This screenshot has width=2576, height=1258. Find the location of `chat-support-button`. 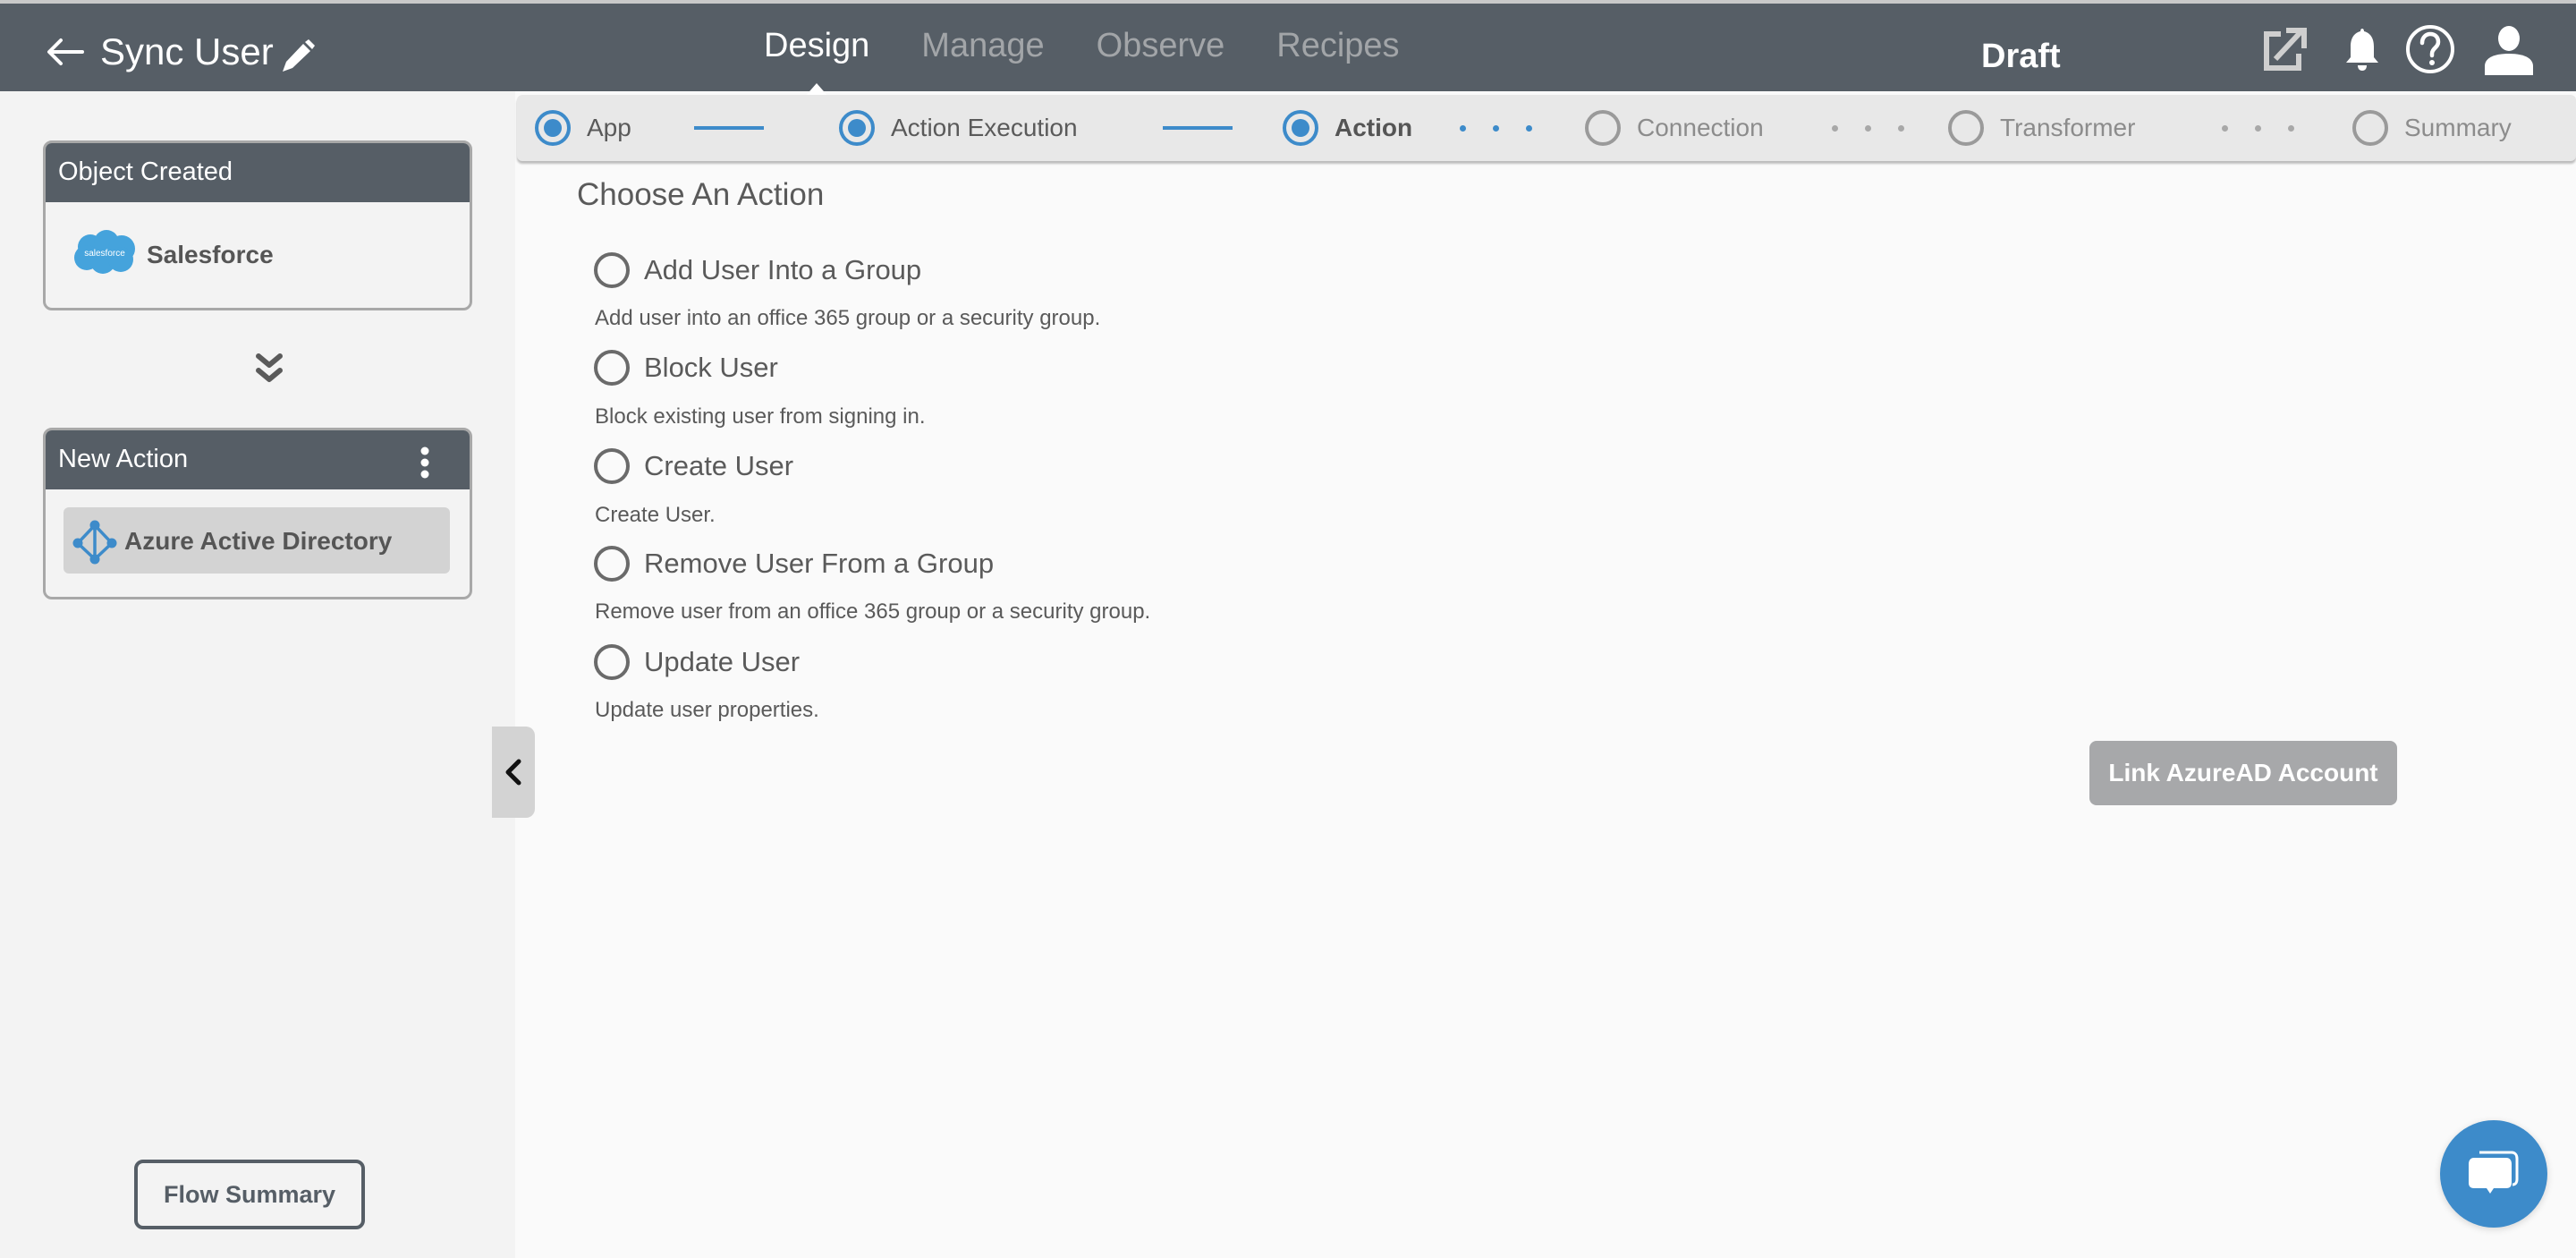

chat-support-button is located at coordinates (2493, 1174).